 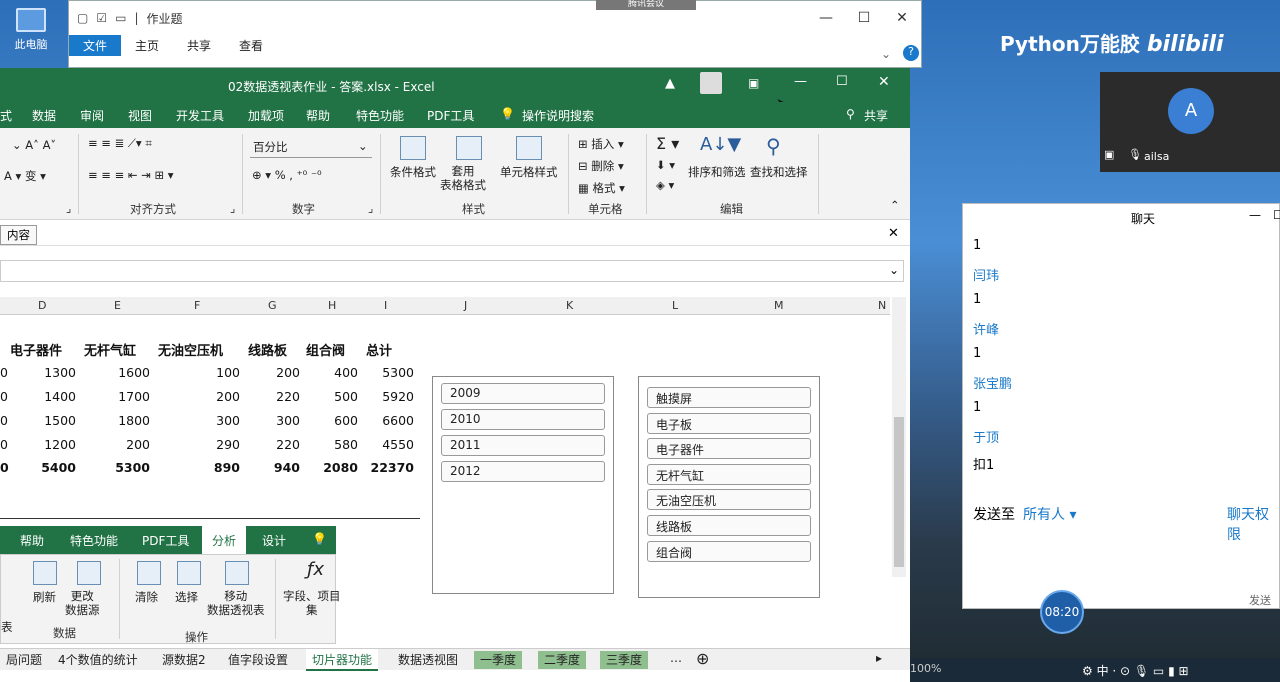 I want to click on slicer-item-year: 2009, so click(x=523, y=393).